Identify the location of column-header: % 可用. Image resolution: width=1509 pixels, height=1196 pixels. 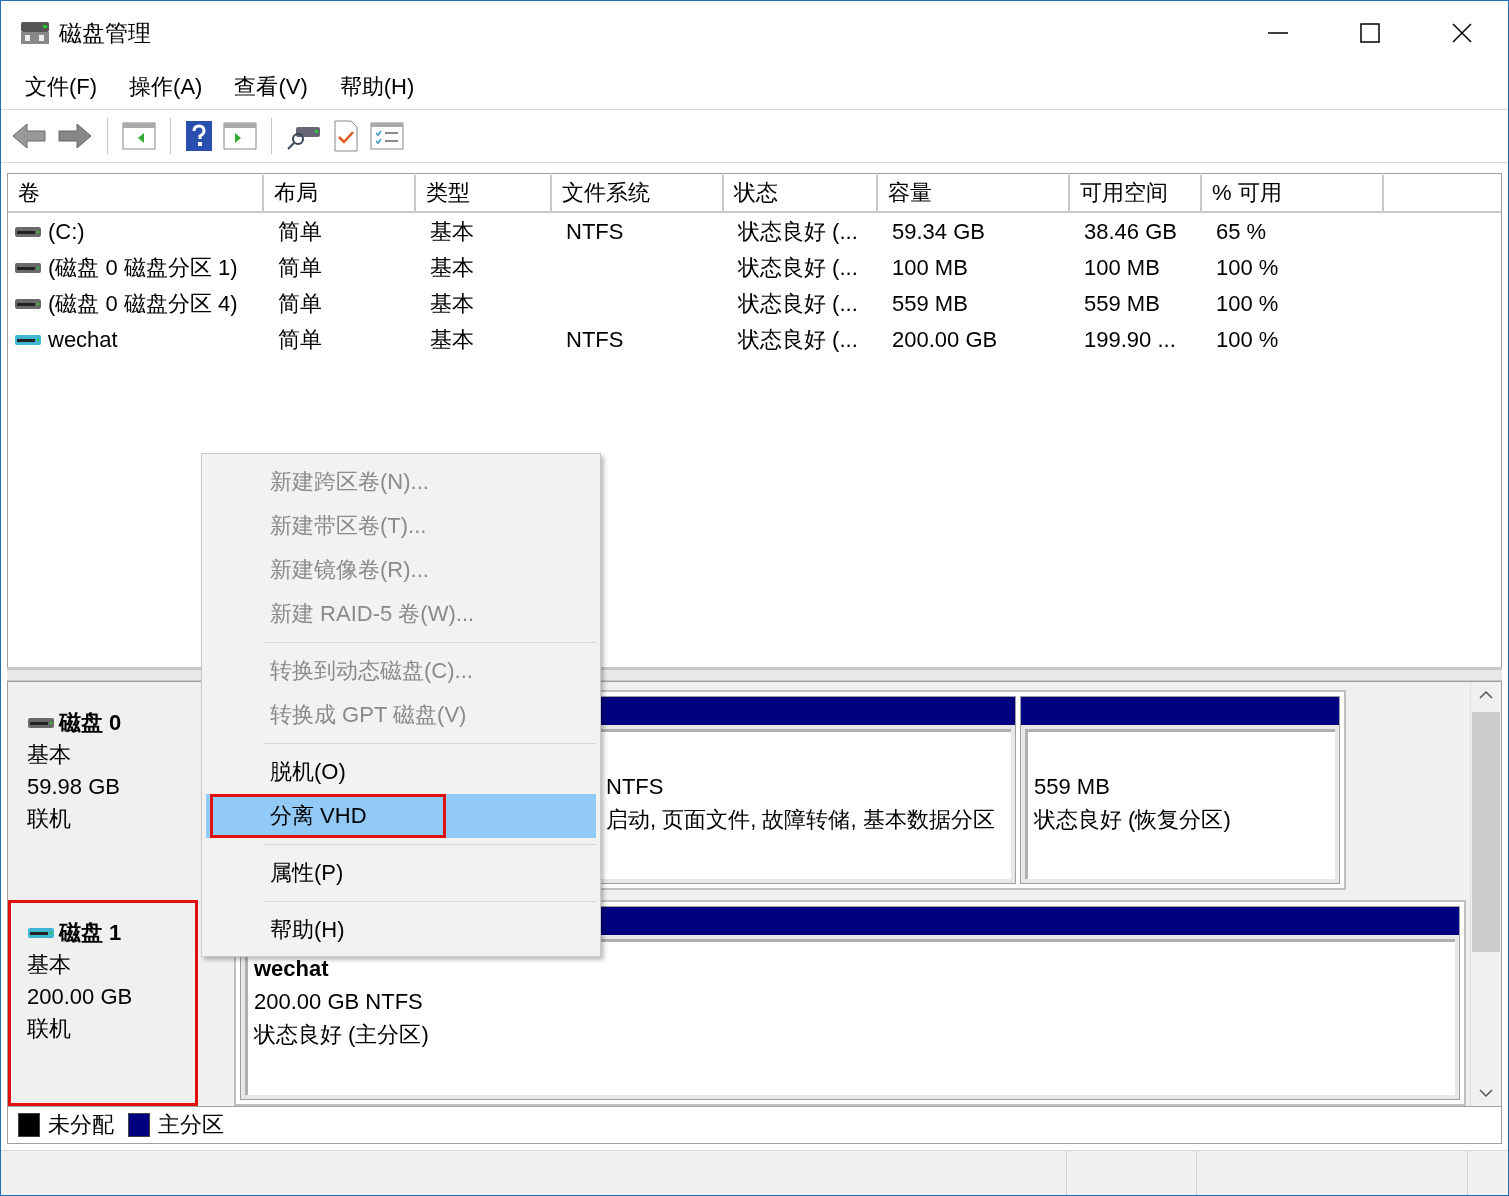
(1293, 193).